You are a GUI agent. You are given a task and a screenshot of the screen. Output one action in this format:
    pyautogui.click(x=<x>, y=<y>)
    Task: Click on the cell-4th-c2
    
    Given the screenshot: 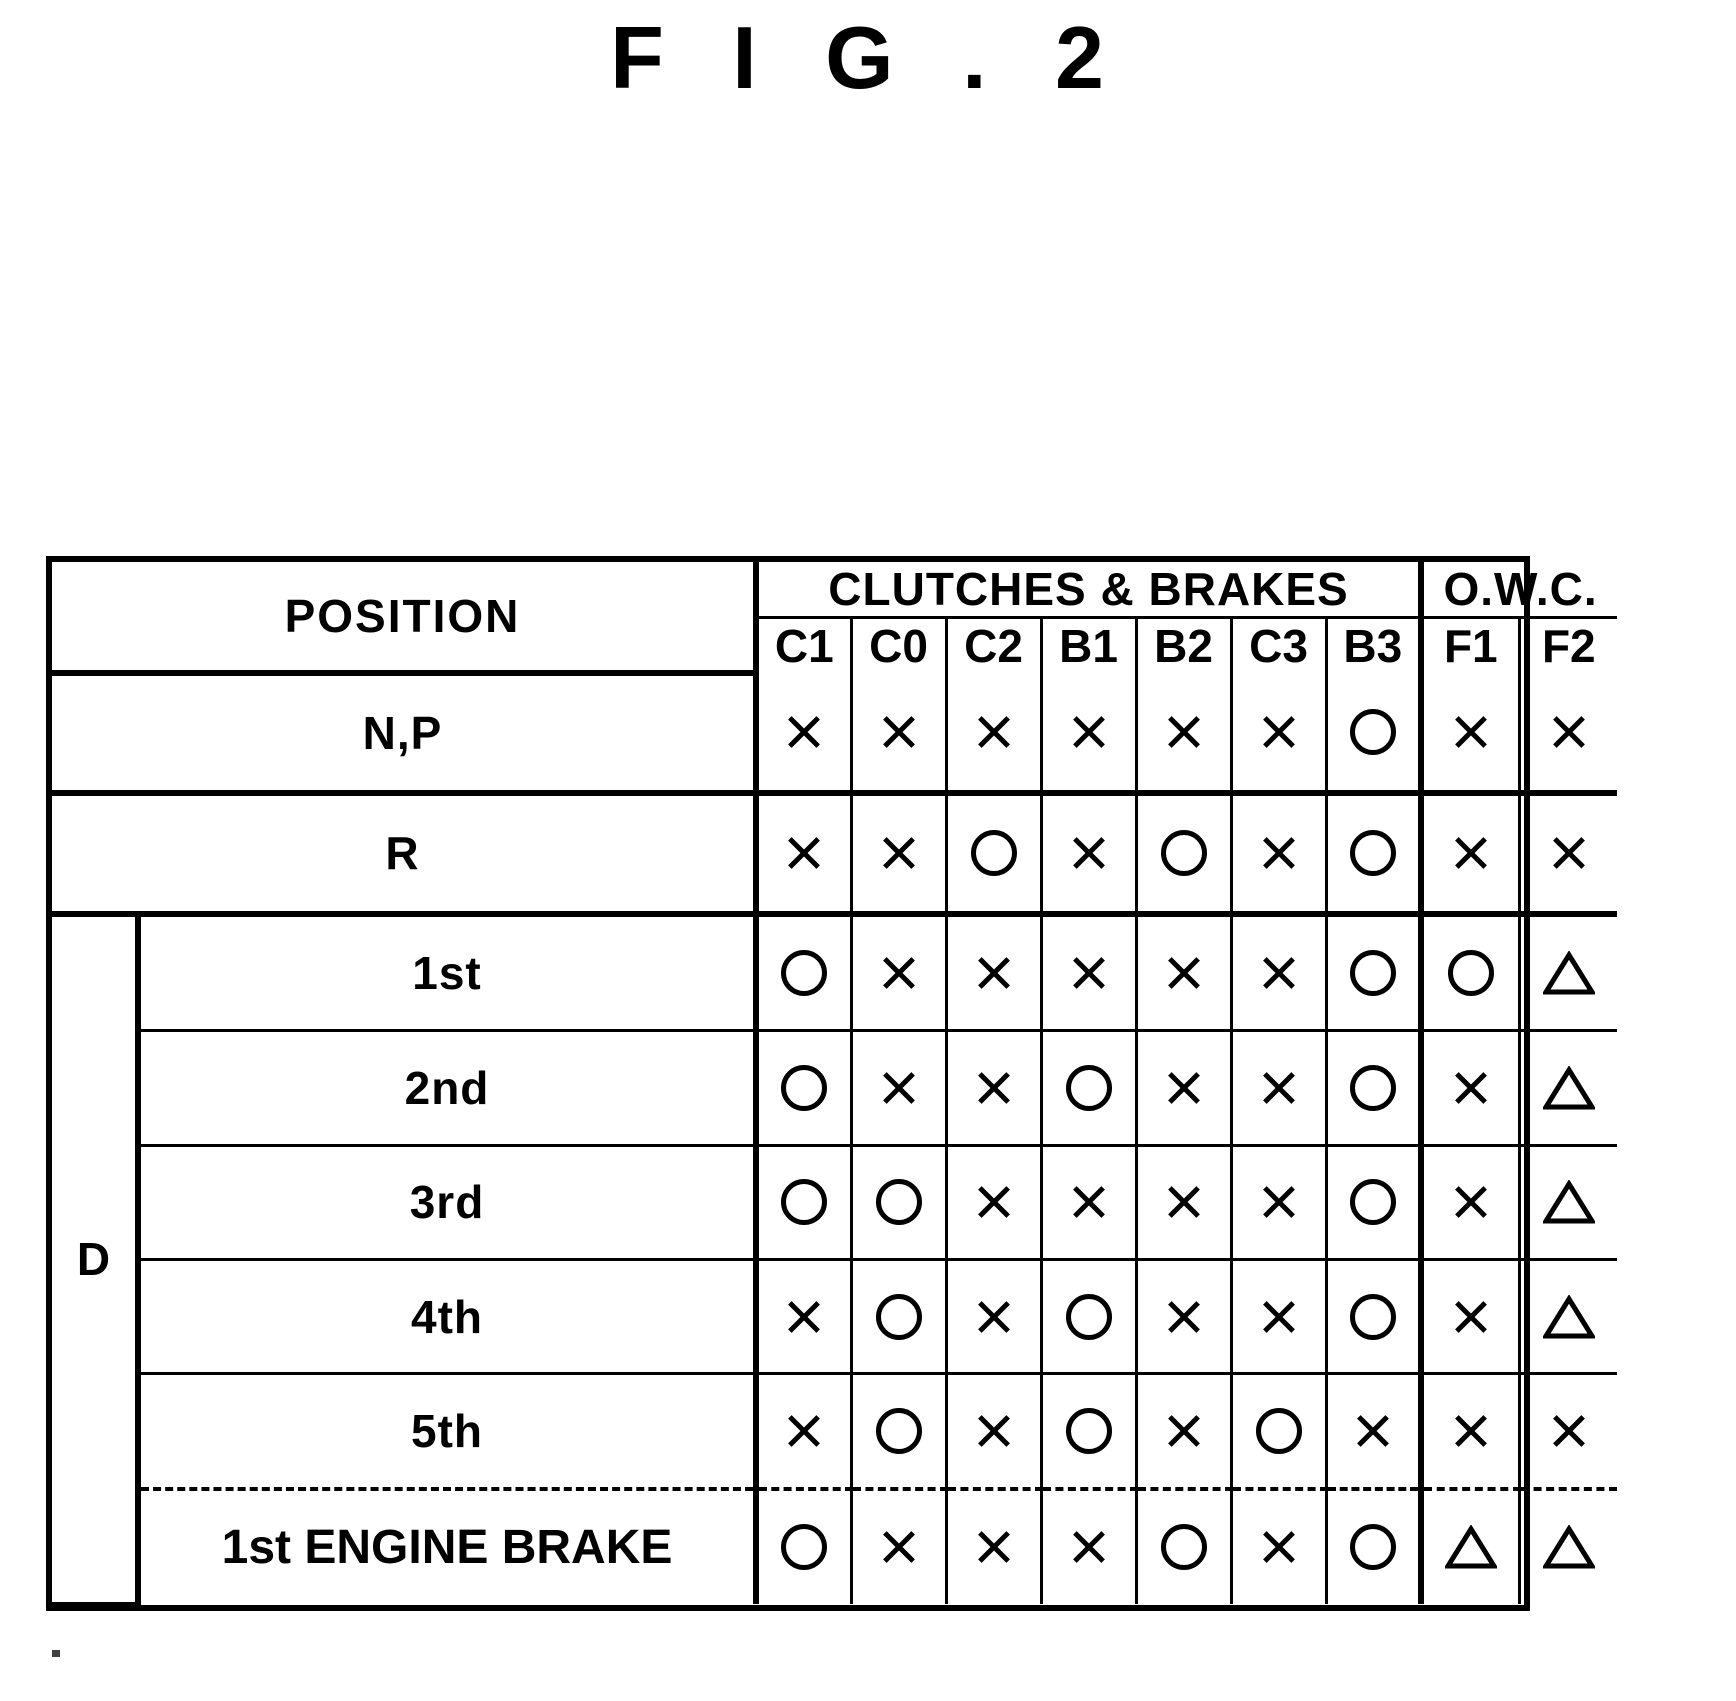 What is the action you would take?
    pyautogui.click(x=993, y=1317)
    